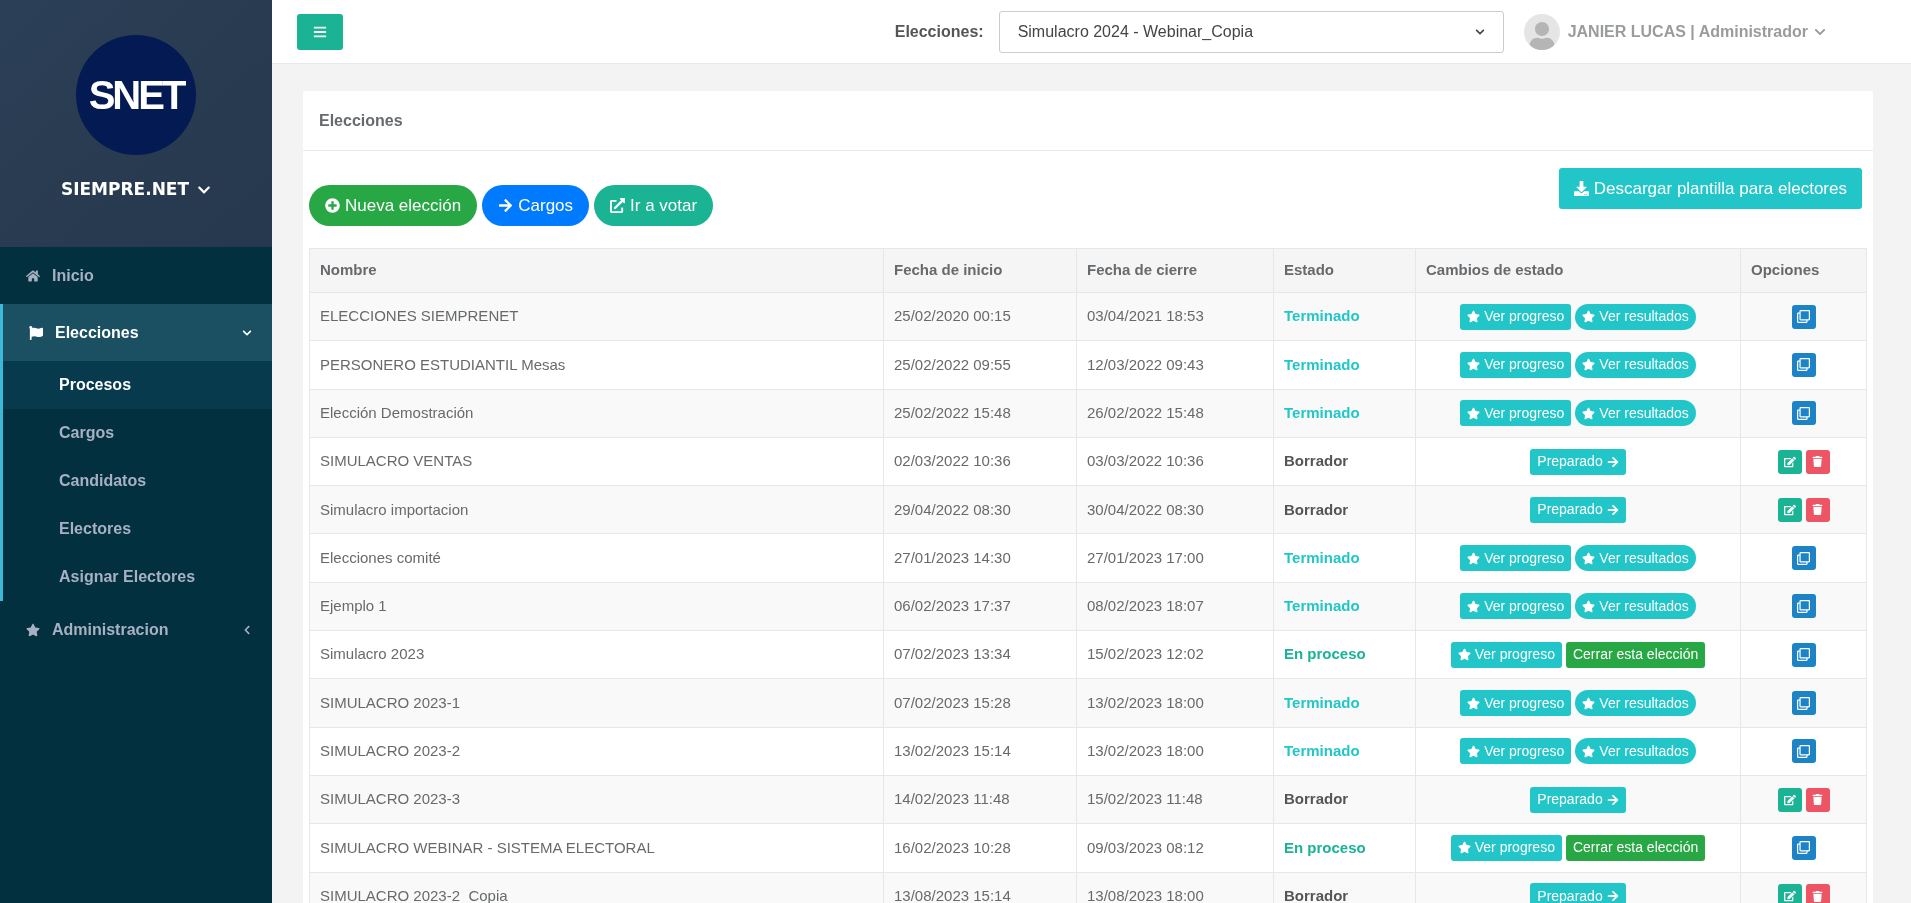 The width and height of the screenshot is (1911, 903). What do you see at coordinates (137, 481) in the screenshot?
I see `nav-subitem: Candidatos` at bounding box center [137, 481].